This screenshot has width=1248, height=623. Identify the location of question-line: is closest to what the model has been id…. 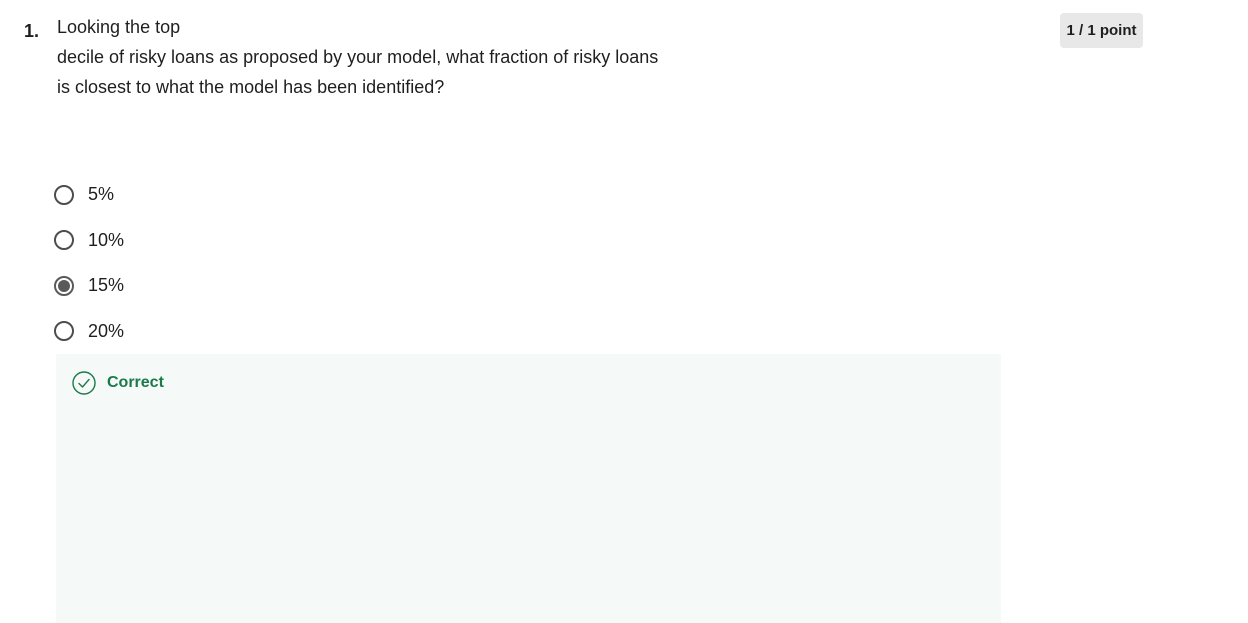
(251, 87).